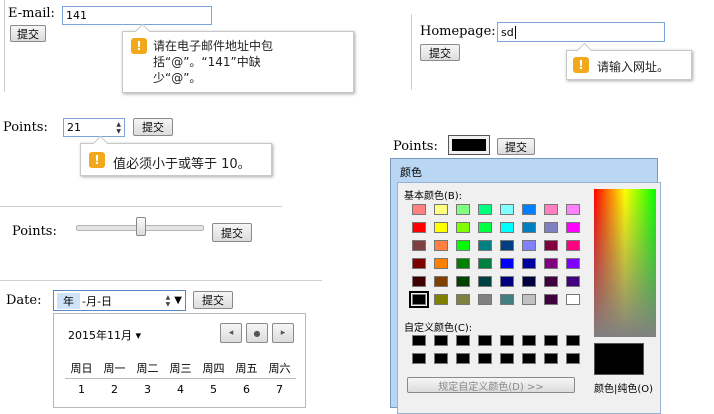 This screenshot has width=714, height=414. I want to click on next-month-button: ▸, so click(283, 333).